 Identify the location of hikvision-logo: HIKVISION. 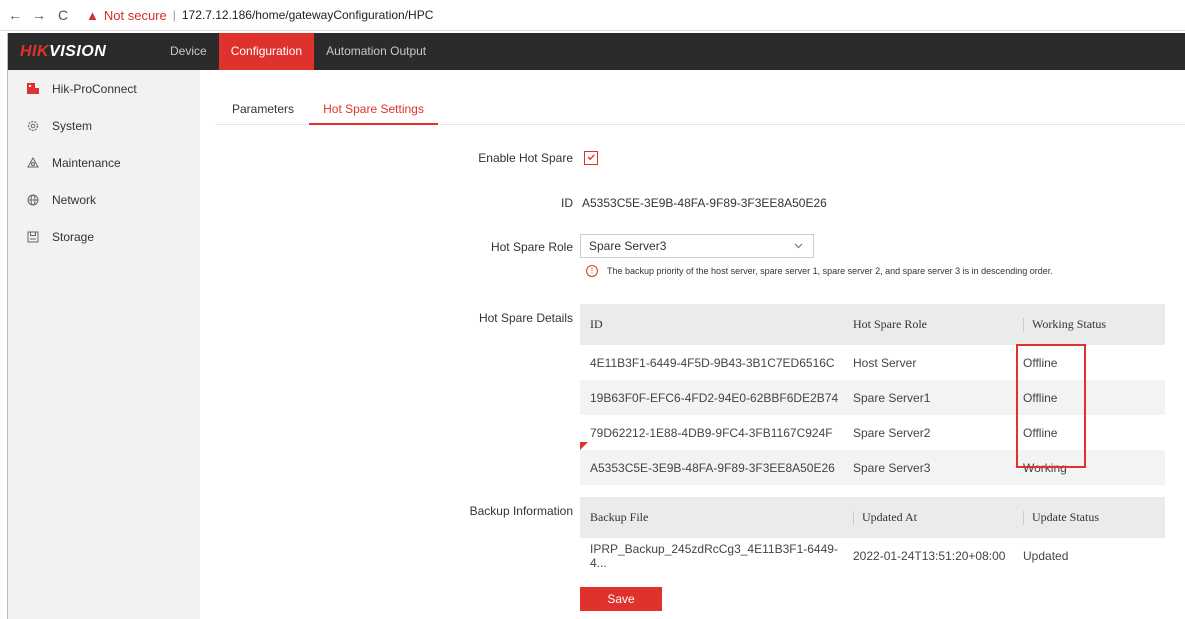
(85, 52).